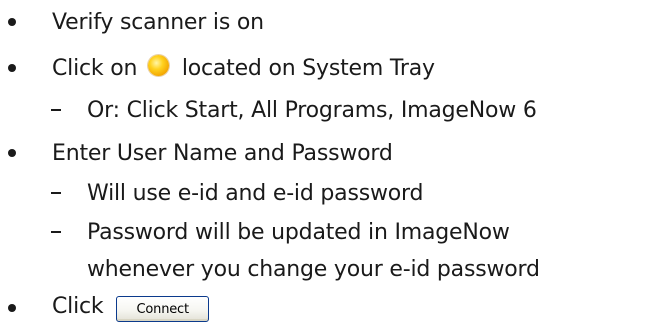 Image resolution: width=648 pixels, height=329 pixels. I want to click on substep-text: whenever you change your e-id password, so click(313, 269).